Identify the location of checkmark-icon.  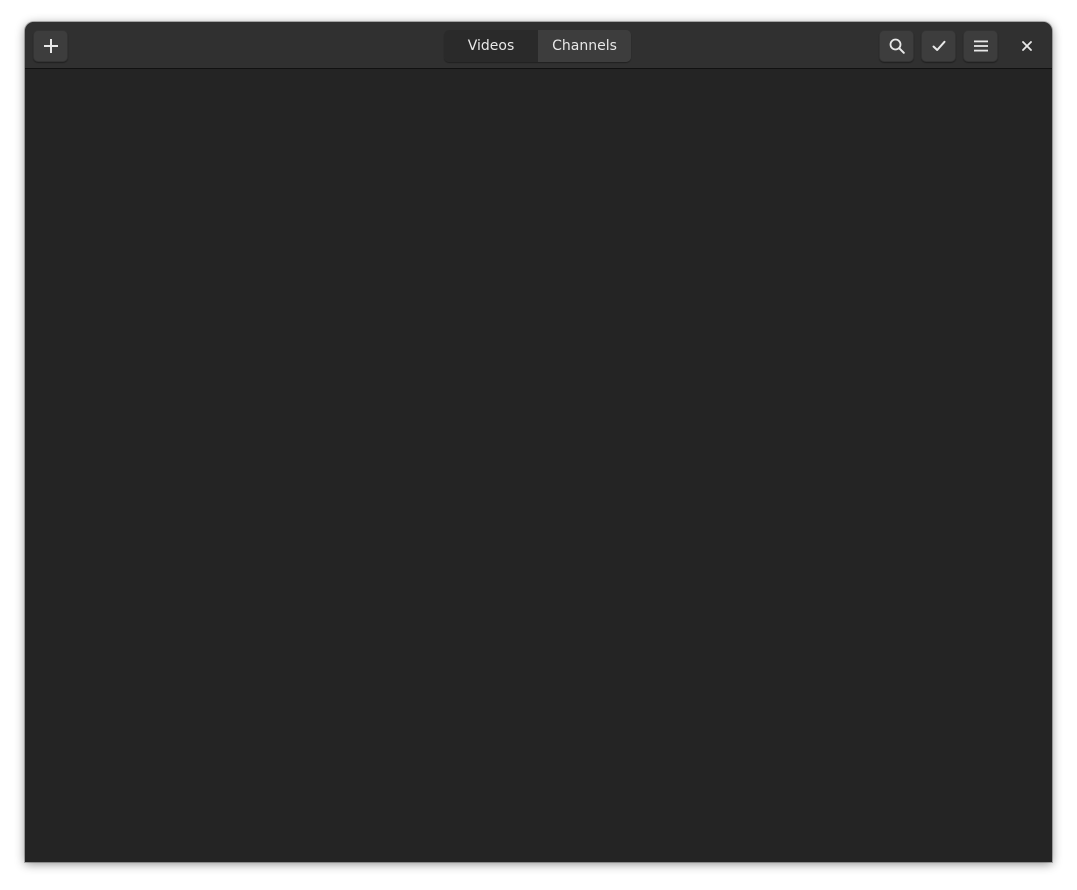
(939, 46).